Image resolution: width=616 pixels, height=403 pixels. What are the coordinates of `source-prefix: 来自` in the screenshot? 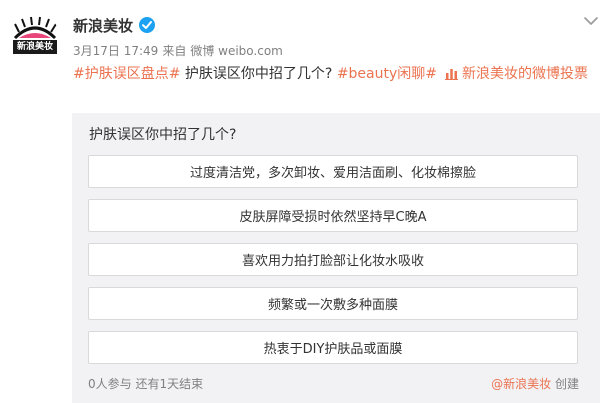 It's located at (174, 51).